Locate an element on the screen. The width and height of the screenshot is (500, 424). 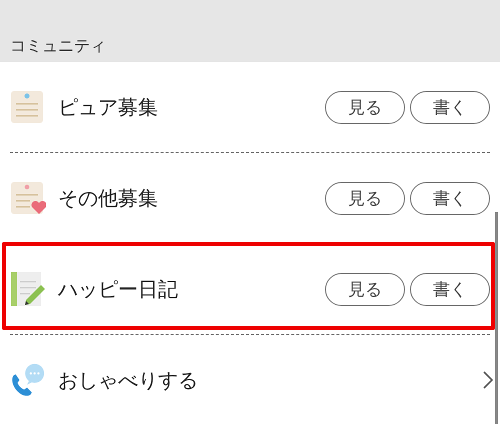
phone-chat-icon is located at coordinates (28, 380).